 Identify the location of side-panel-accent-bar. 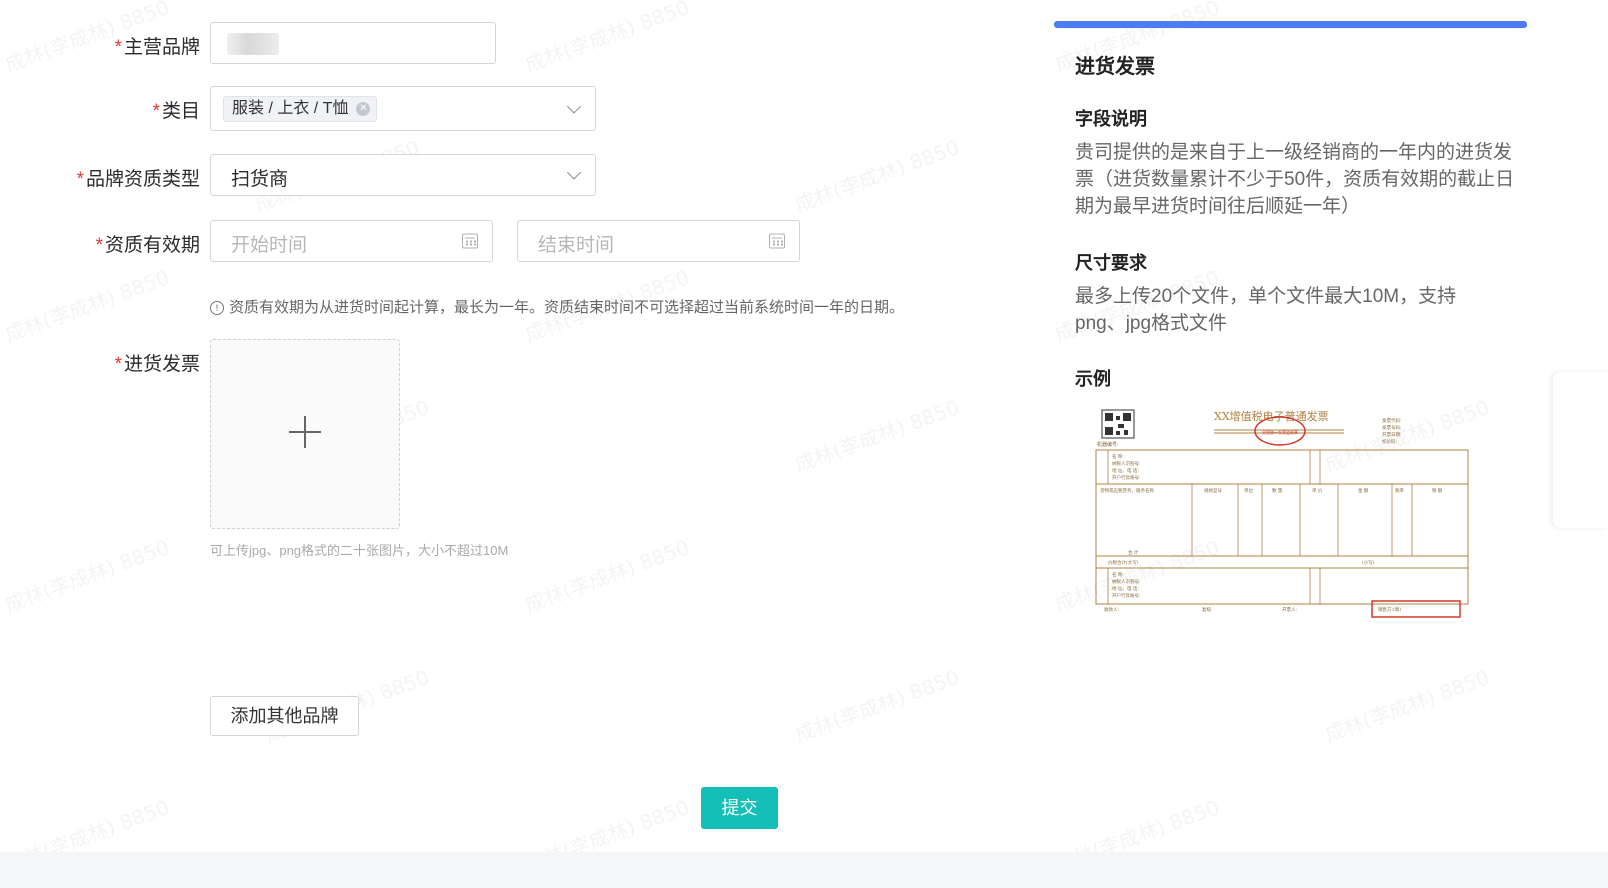
(1290, 24).